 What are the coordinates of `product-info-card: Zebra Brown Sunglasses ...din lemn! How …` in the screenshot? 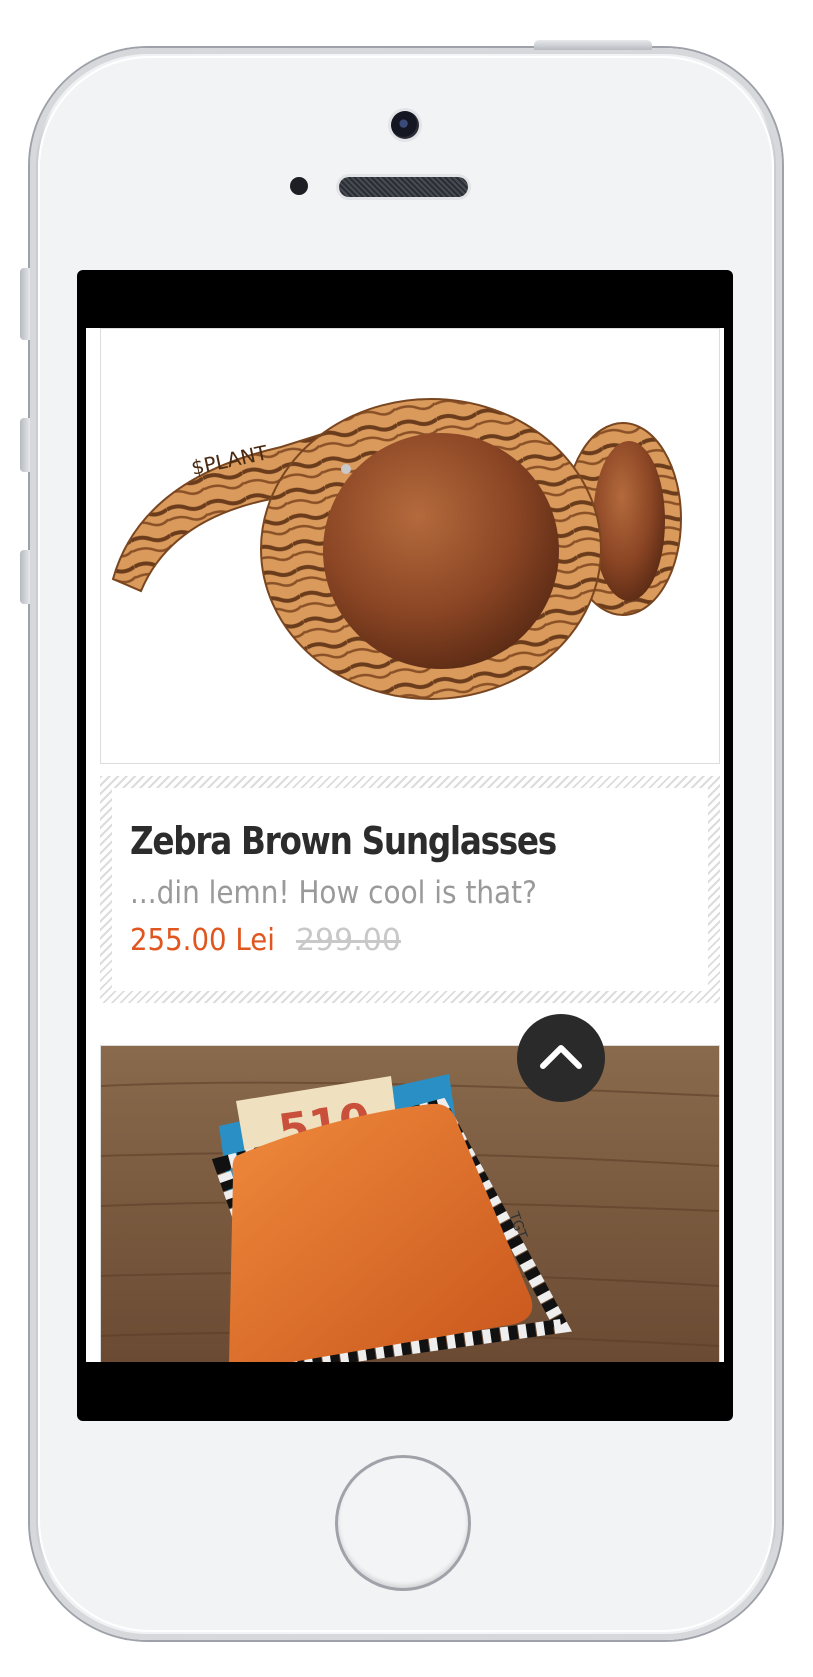 It's located at (410, 889).